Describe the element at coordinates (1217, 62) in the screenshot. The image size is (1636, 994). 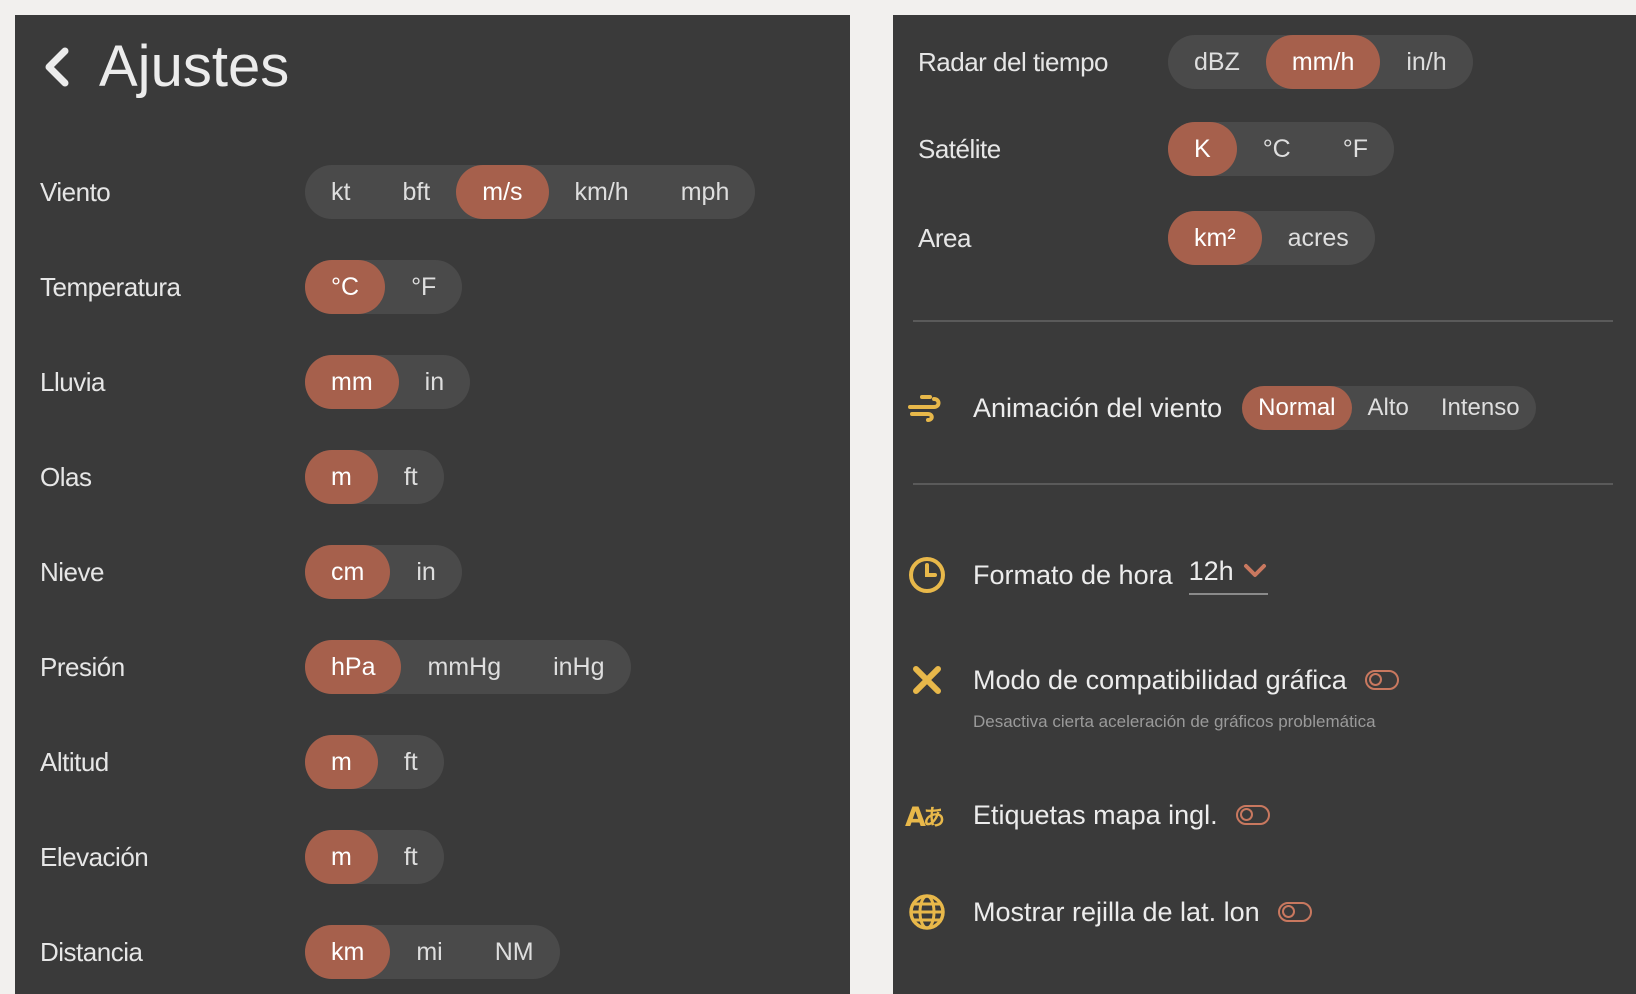
I see `unit-option: dBZ` at that location.